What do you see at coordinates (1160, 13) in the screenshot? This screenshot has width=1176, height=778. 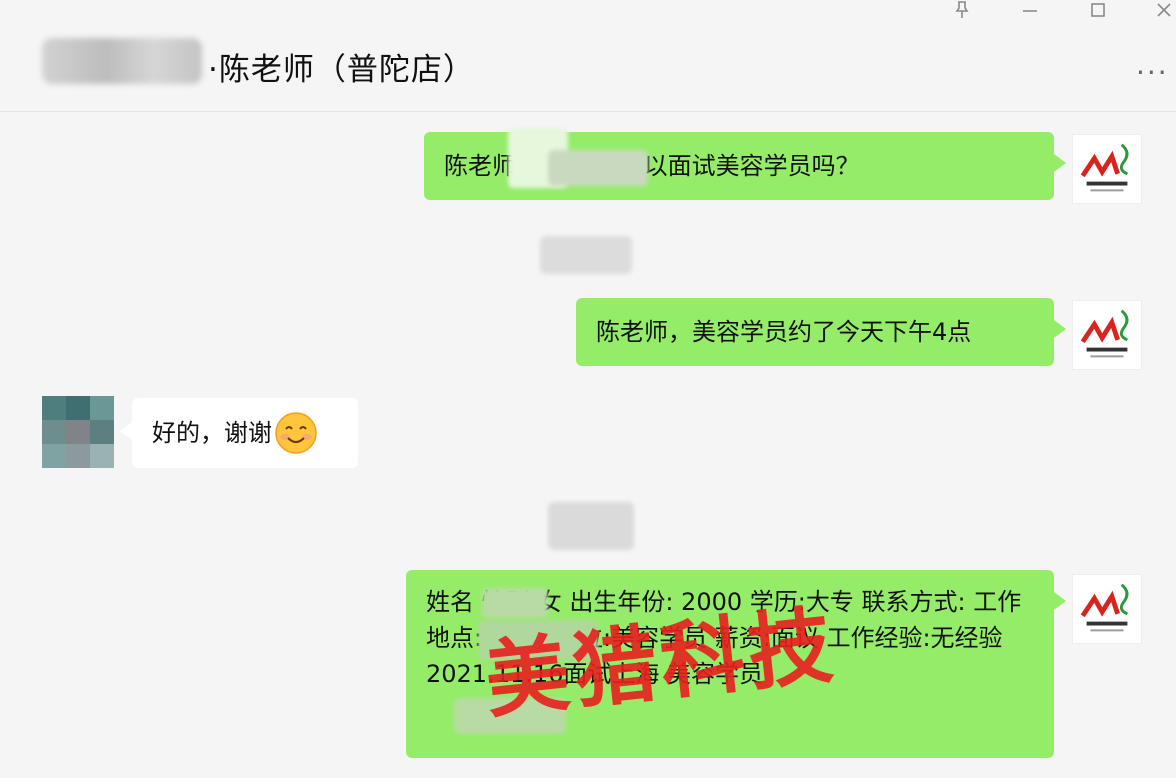 I see `close-icon` at bounding box center [1160, 13].